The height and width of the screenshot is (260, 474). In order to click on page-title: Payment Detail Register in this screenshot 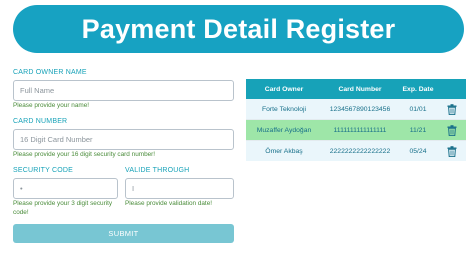, I will do `click(238, 28)`.